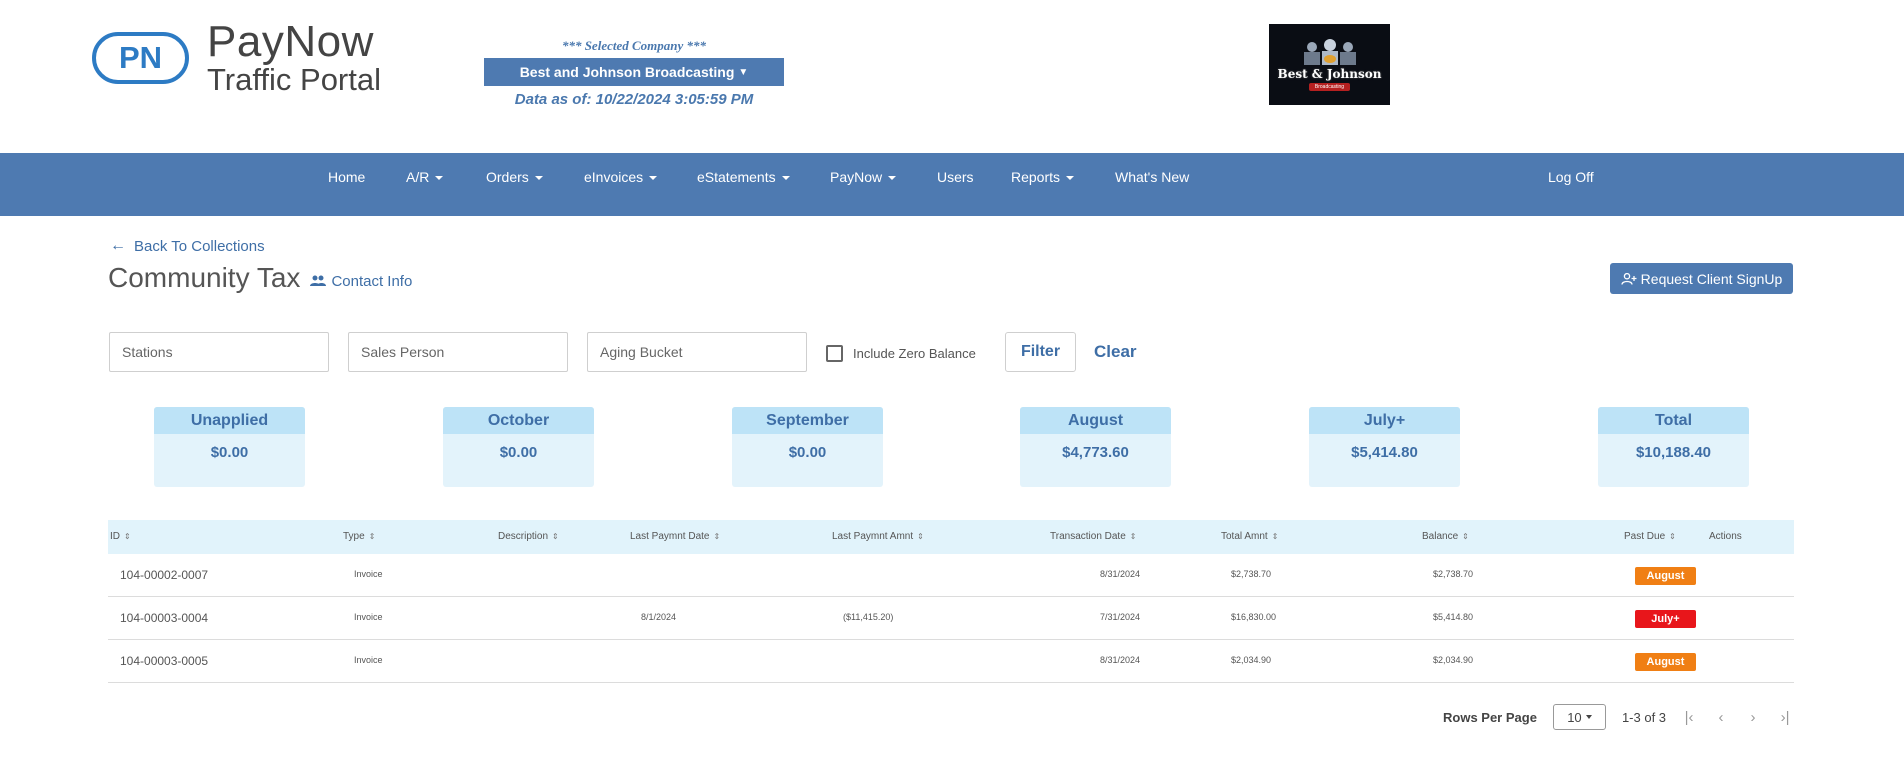 The height and width of the screenshot is (761, 1904). I want to click on nav-einvoices: eInvoices, so click(621, 177).